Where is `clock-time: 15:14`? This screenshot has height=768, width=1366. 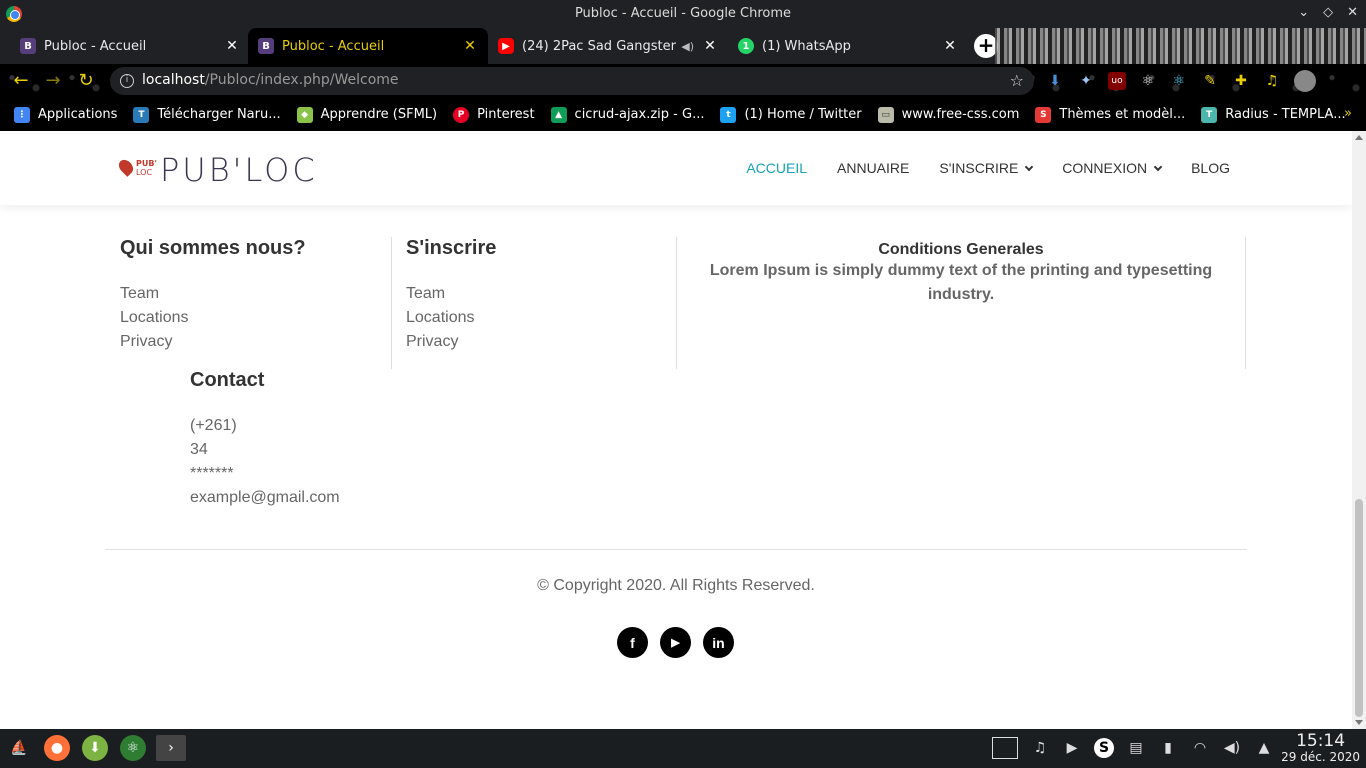
clock-time: 15:14 is located at coordinates (1321, 741).